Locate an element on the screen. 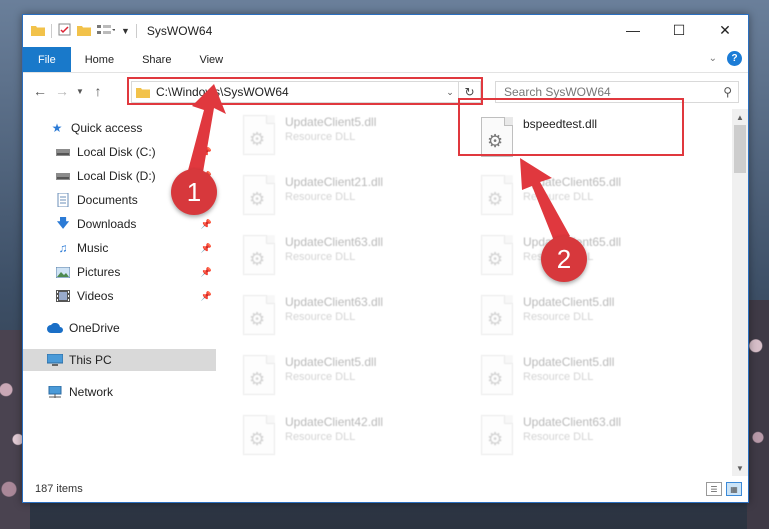 Image resolution: width=769 pixels, height=529 pixels. sidebar-item-pictures: Pictures 📌 is located at coordinates (119, 272).